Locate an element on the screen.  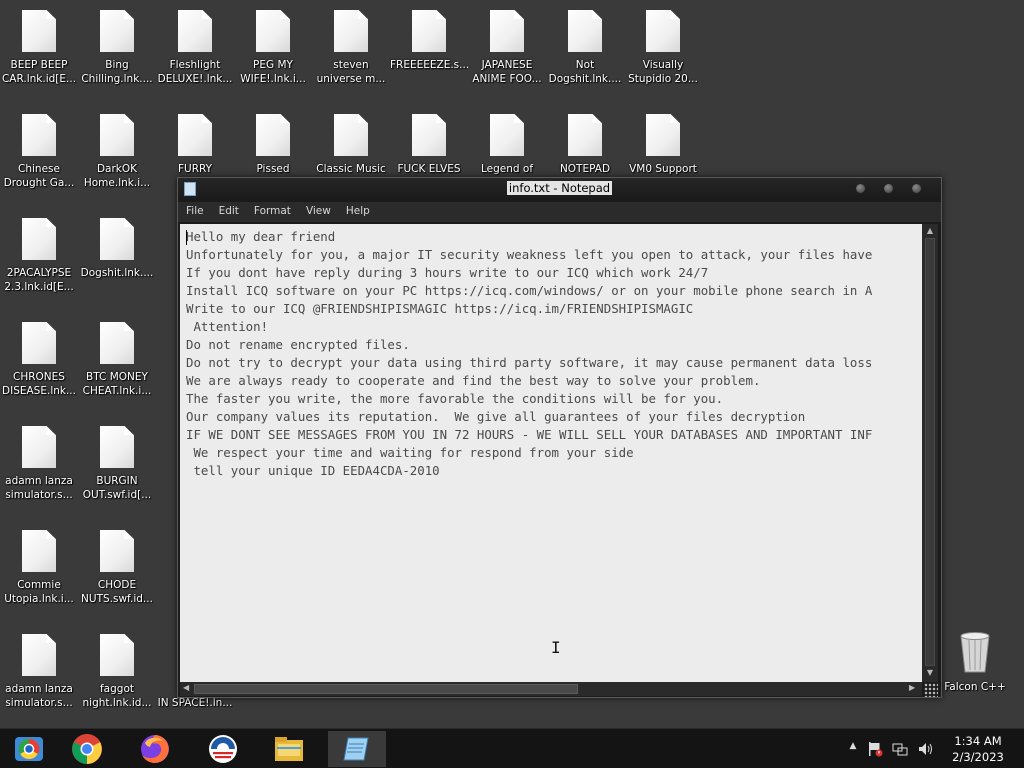
desktop-icon-label: FUCK ELVES is located at coordinates (429, 169).